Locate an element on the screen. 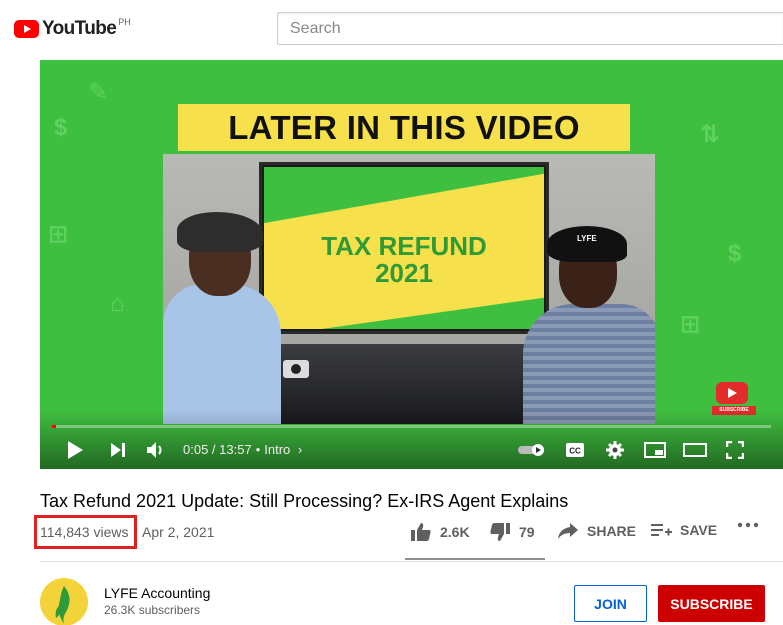  chevron-right-icon: › is located at coordinates (300, 449).